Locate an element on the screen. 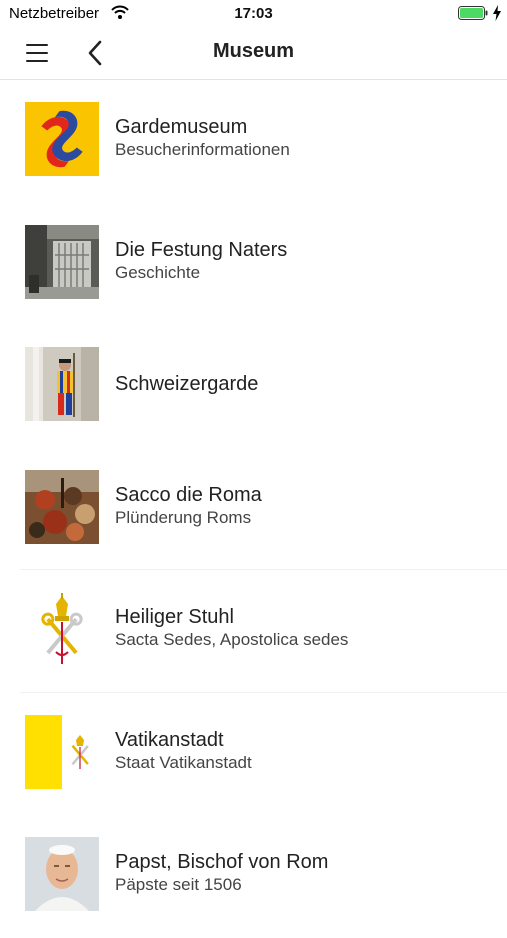  item-title: Die Festung Naters is located at coordinates (201, 249).